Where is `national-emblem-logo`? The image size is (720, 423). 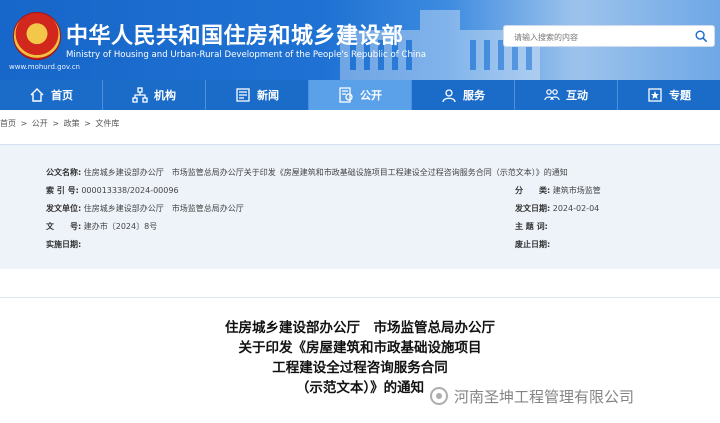 national-emblem-logo is located at coordinates (37, 36).